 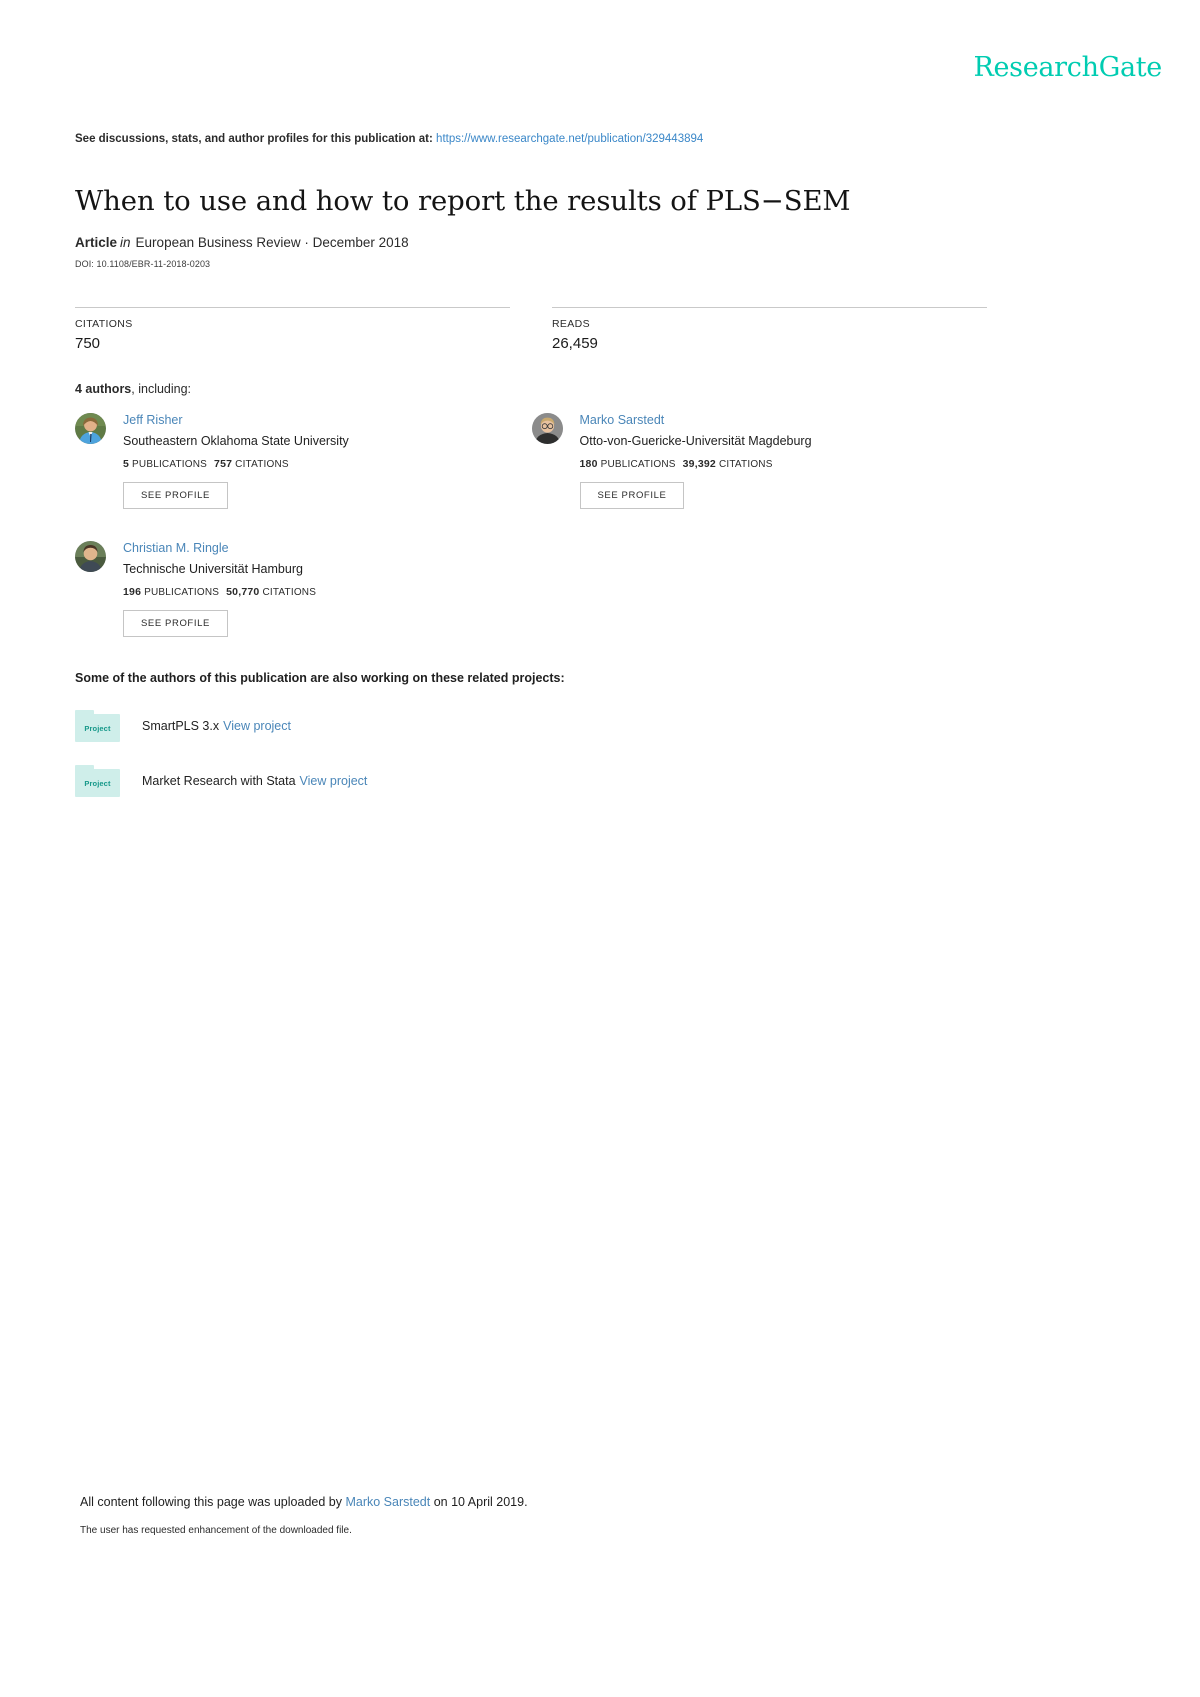 I want to click on project-text: SmartPLS 3.x View project, so click(x=216, y=726).